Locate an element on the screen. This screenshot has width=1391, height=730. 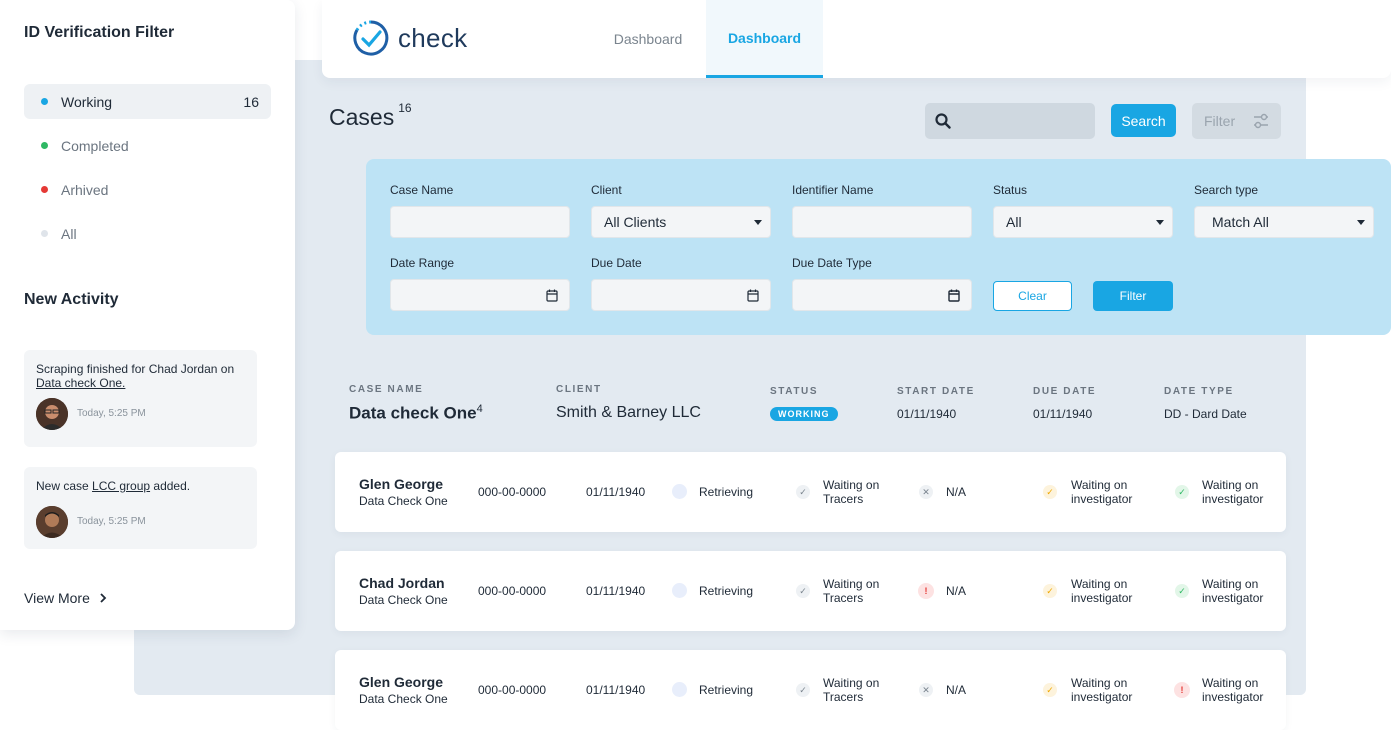
top-header: check Dashboard Dashboard is located at coordinates (856, 39).